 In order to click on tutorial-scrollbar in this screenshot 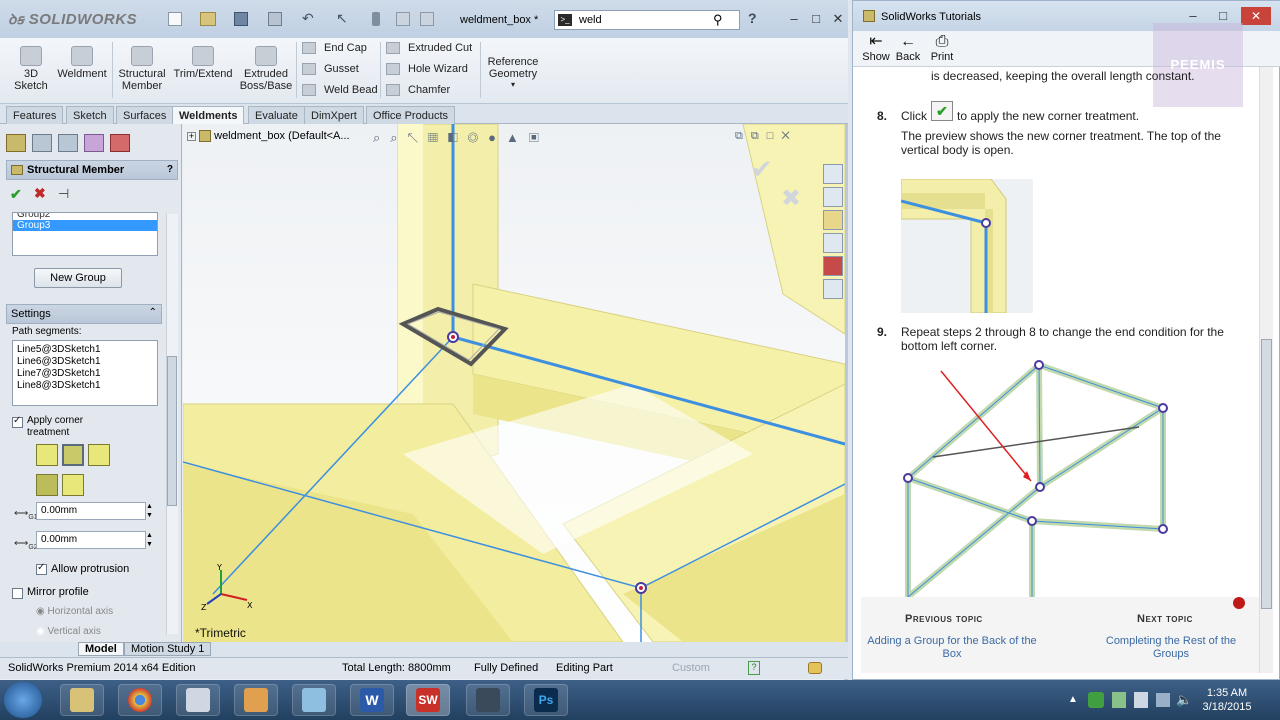, I will do `click(1266, 370)`.